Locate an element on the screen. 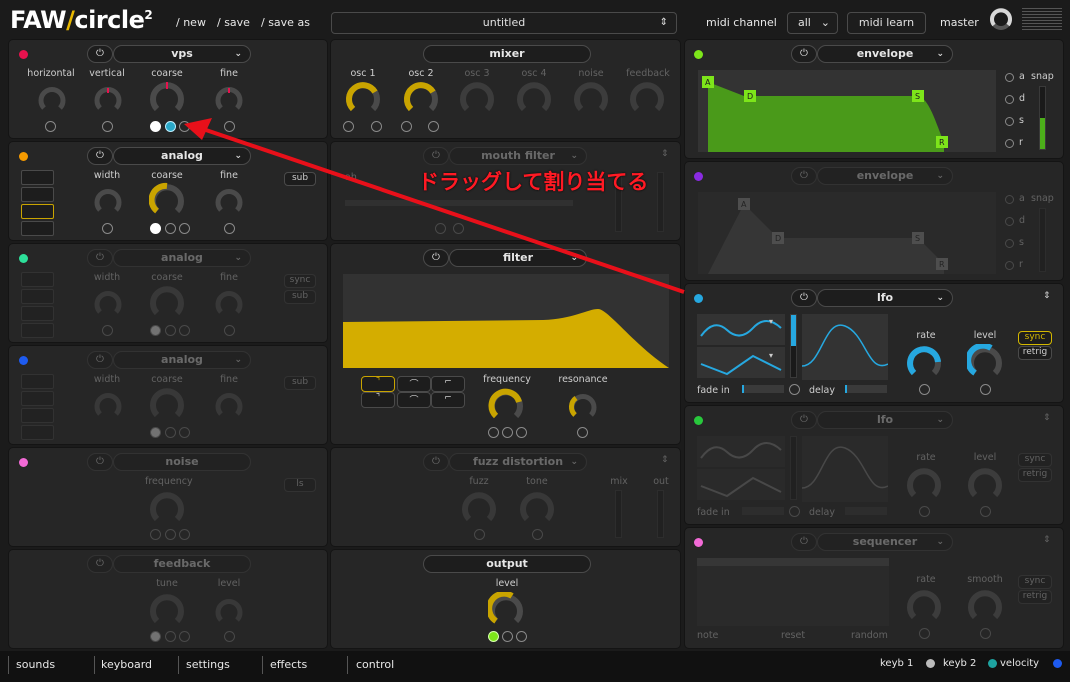  filter-response-display is located at coordinates (506, 321).